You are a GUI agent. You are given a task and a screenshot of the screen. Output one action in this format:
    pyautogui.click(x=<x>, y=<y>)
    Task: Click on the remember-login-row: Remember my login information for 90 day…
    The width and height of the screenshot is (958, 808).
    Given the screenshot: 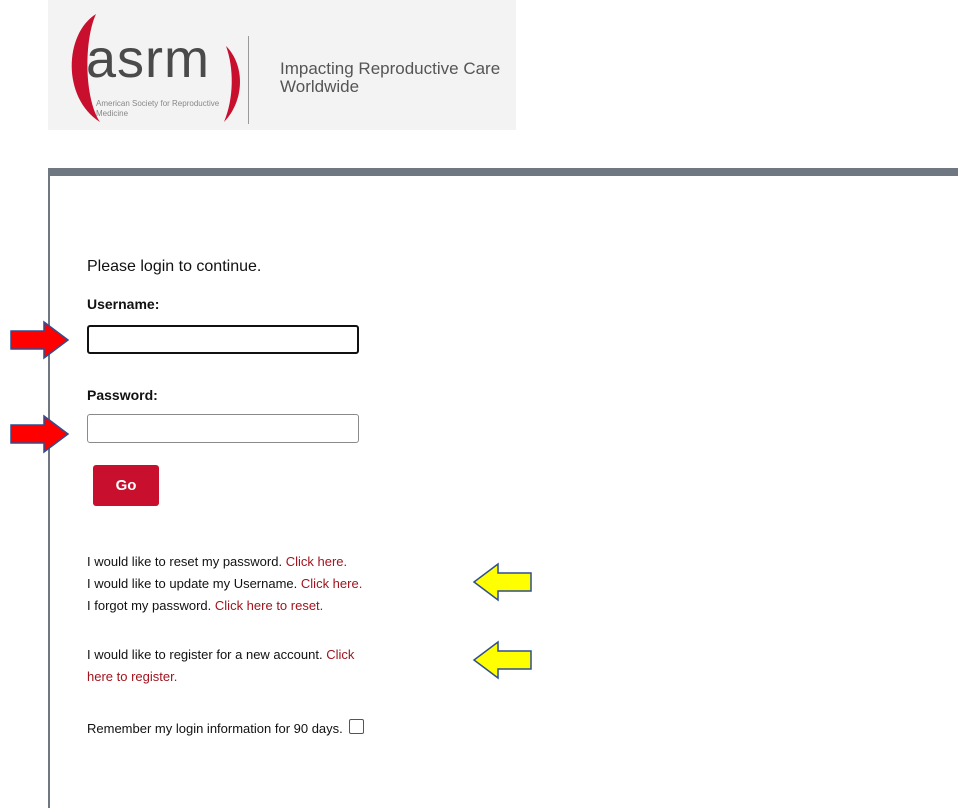 What is the action you would take?
    pyautogui.click(x=225, y=727)
    